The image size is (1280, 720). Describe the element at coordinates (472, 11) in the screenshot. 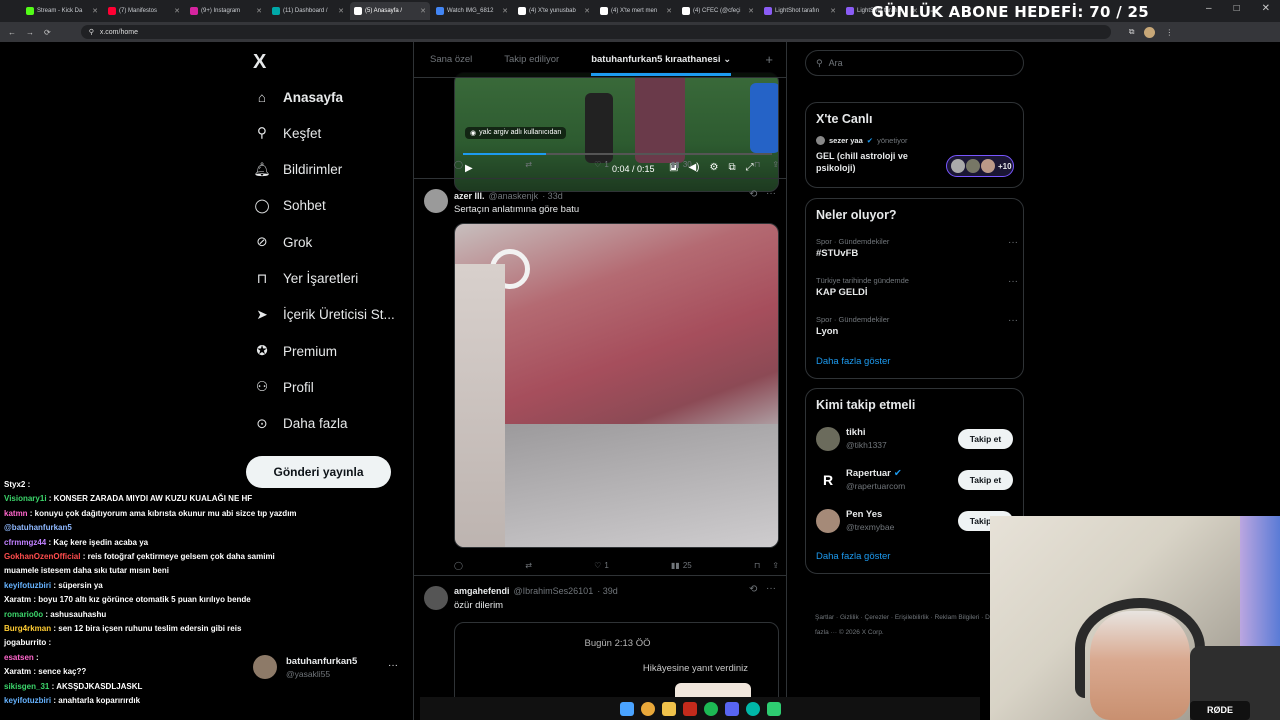

I see `browser-tab: Watch IMG_6812 ✕` at that location.